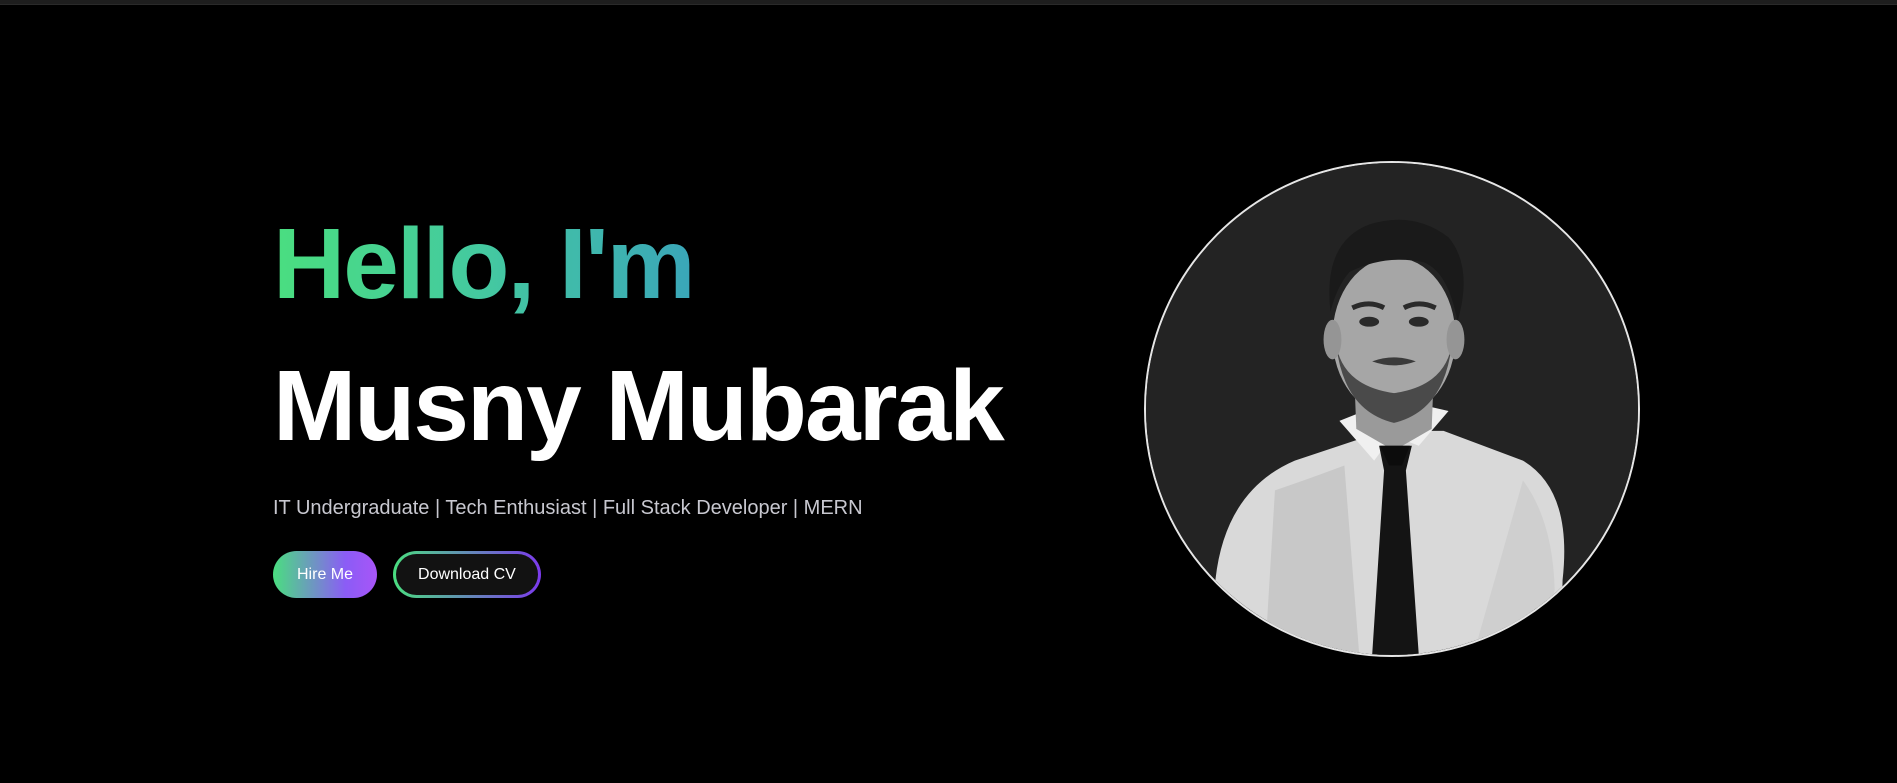 Image resolution: width=1897 pixels, height=783 pixels. Describe the element at coordinates (484, 264) in the screenshot. I see `hero-greeting: Hello, I'm` at that location.